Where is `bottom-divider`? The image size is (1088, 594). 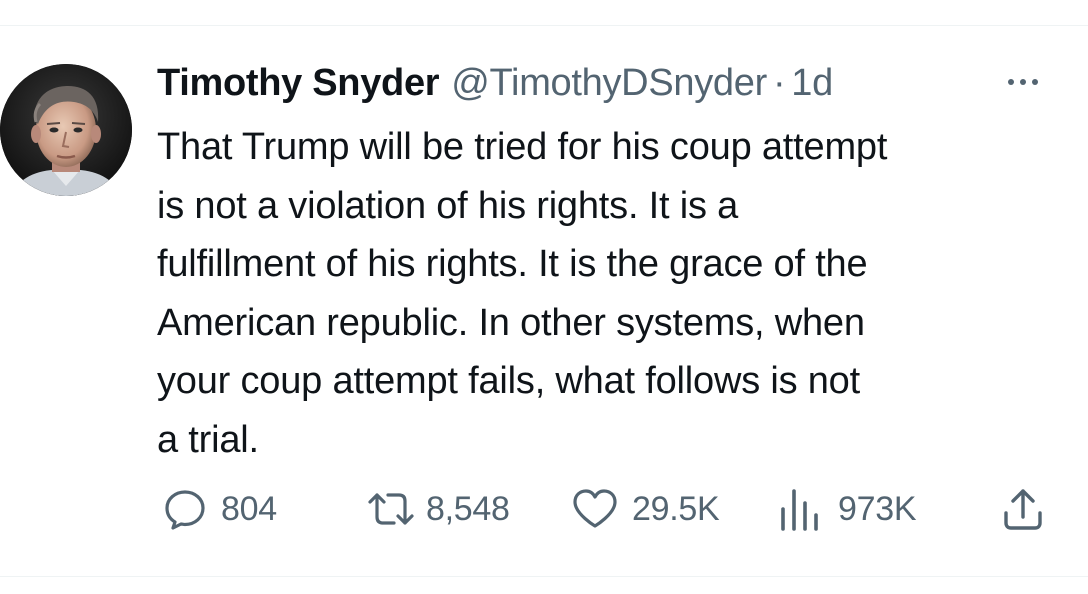 bottom-divider is located at coordinates (544, 576).